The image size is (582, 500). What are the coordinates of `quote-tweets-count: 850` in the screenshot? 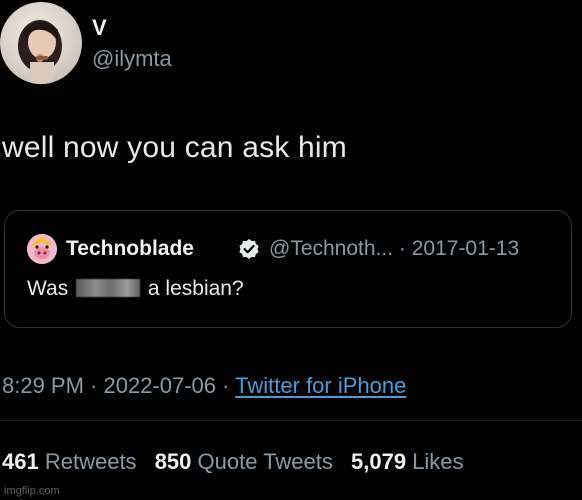 It's located at (173, 461).